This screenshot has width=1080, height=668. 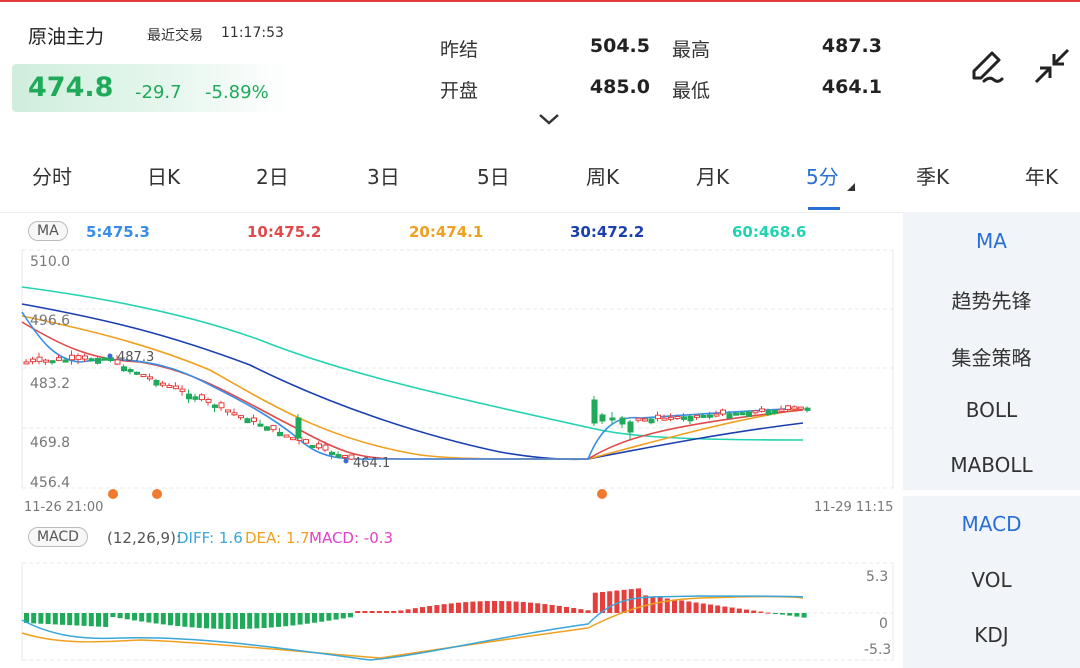 I want to click on macd-diff-line, so click(x=412, y=628).